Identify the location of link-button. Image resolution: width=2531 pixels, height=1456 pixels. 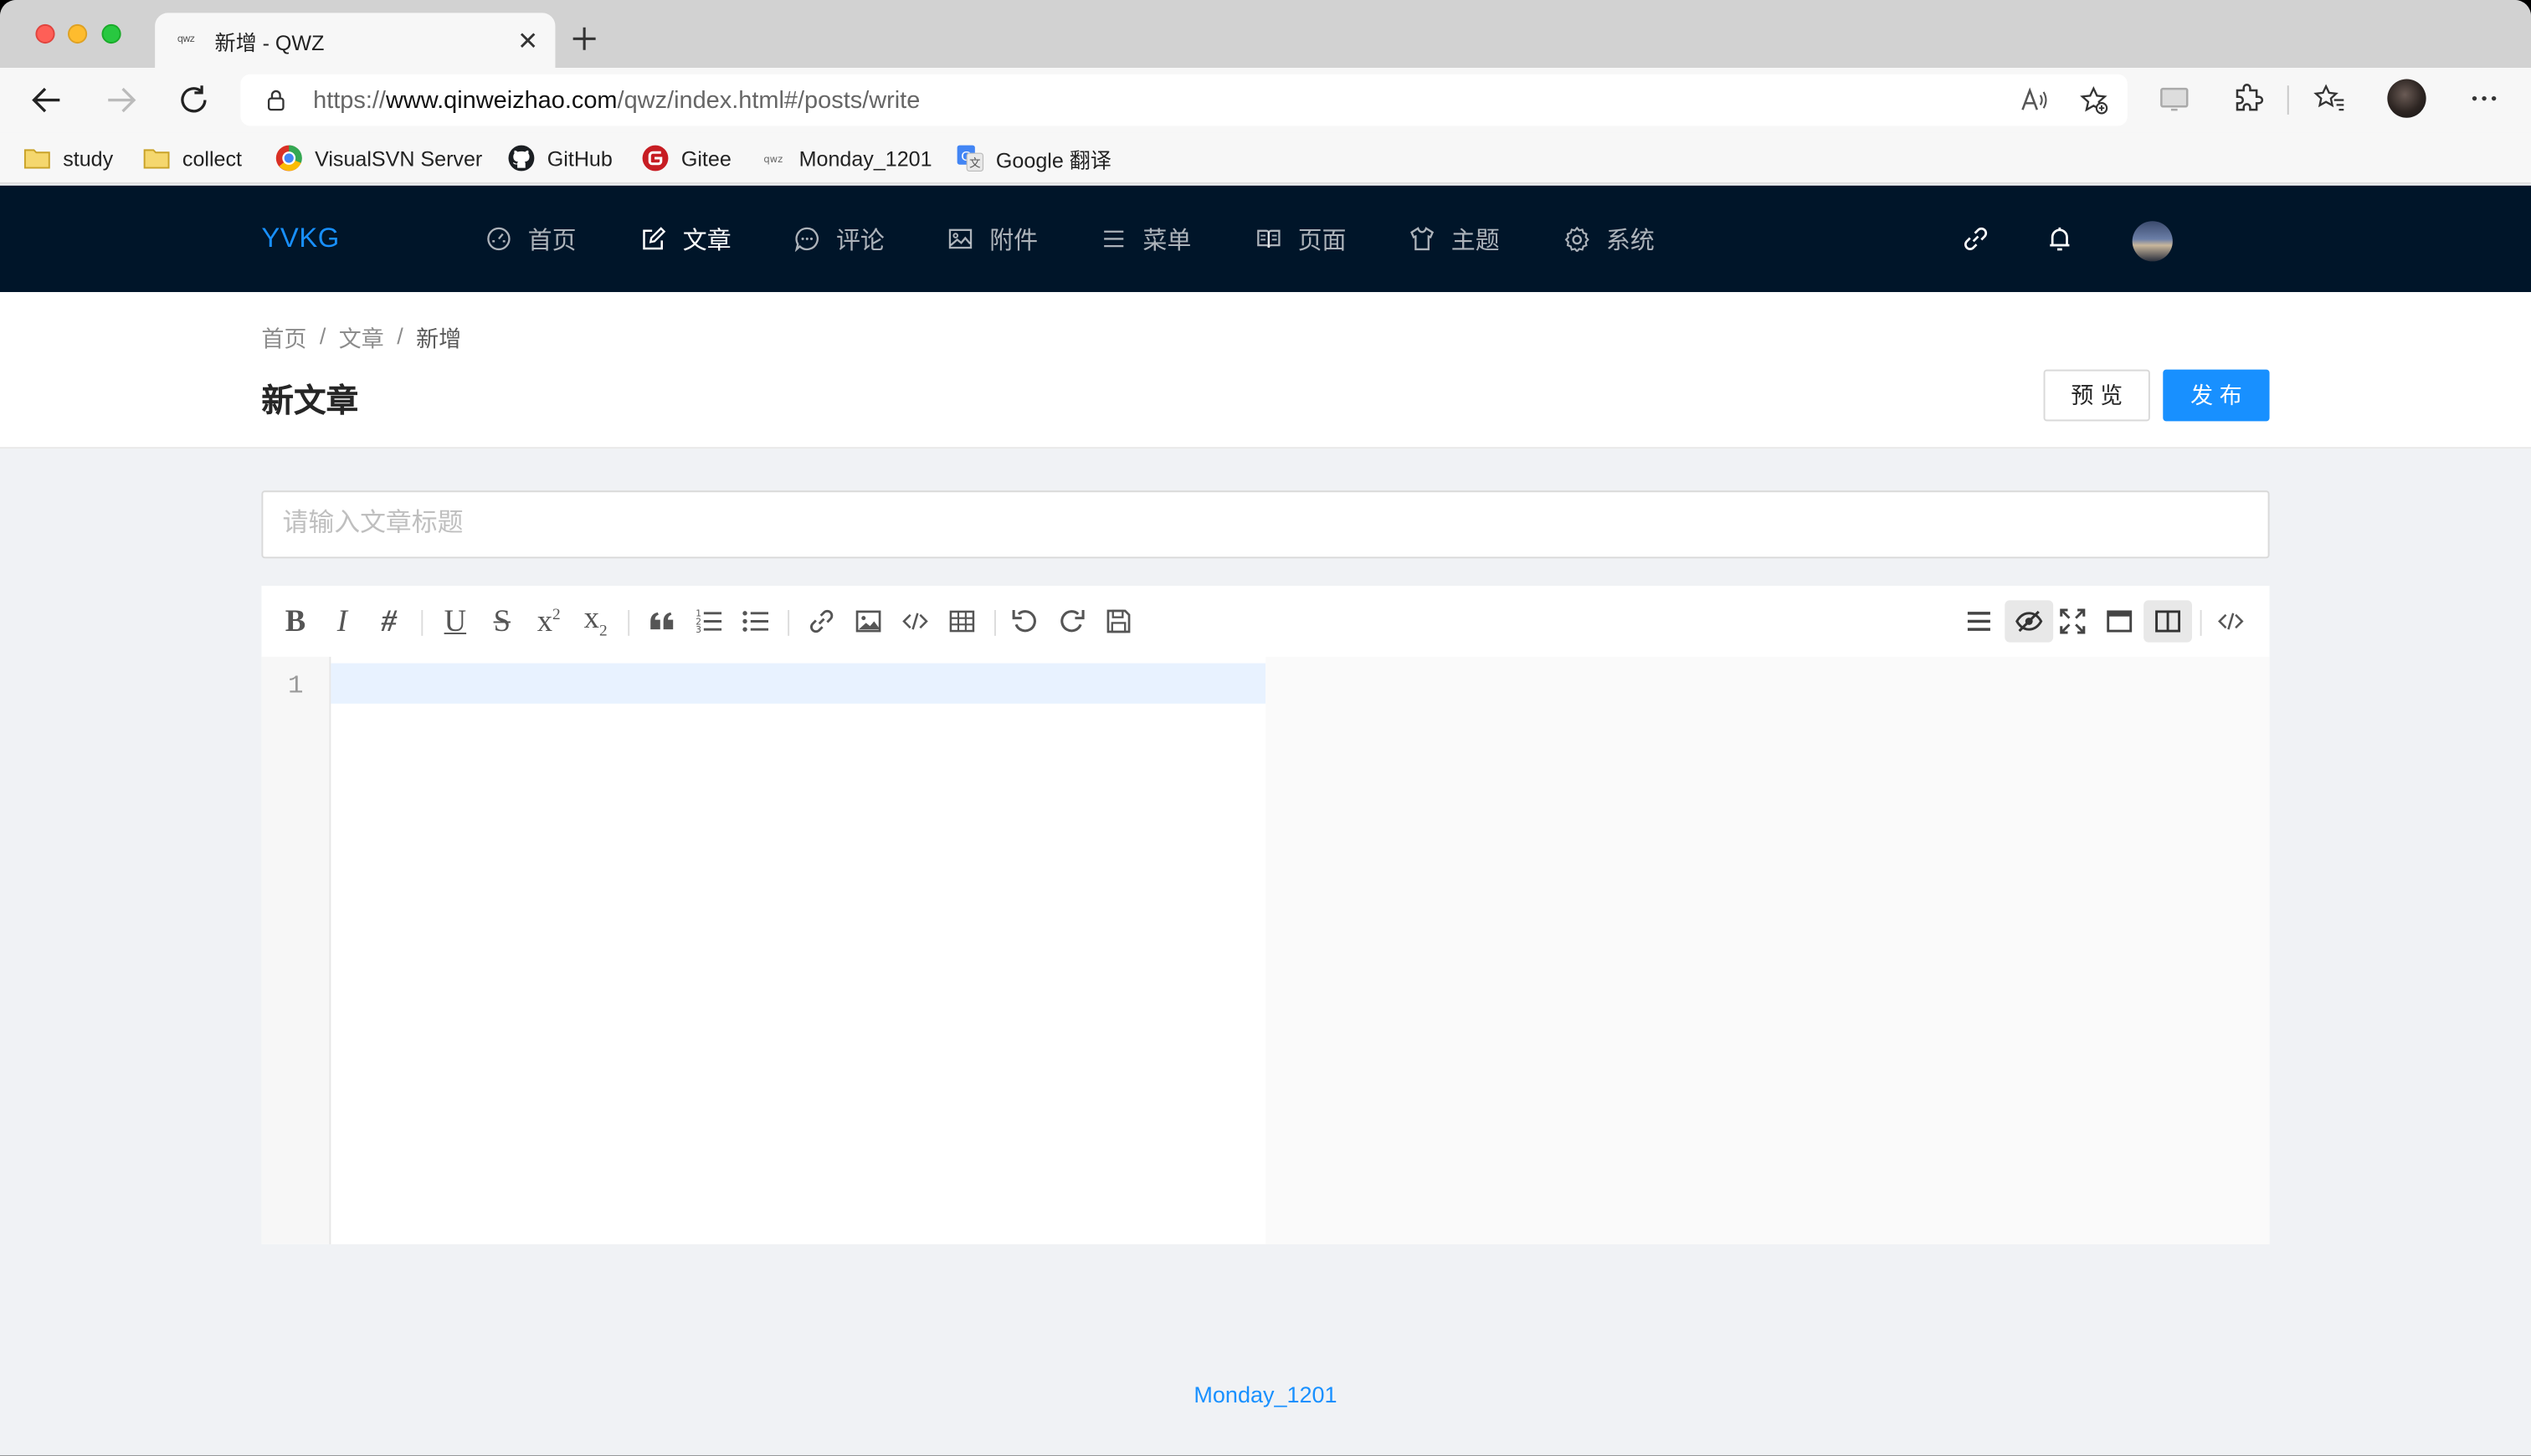
(822, 621).